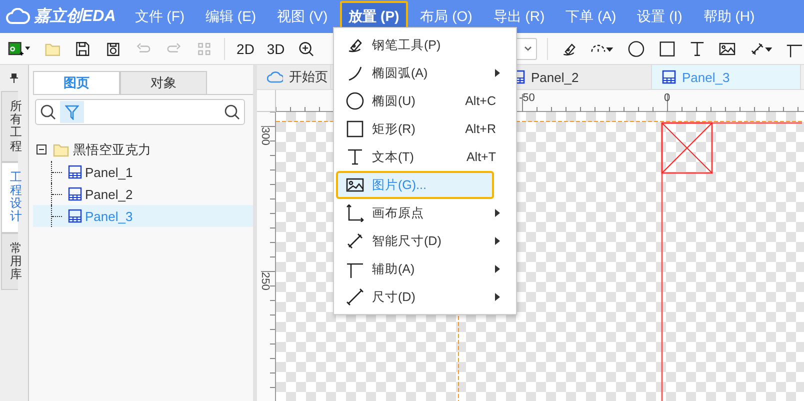 The width and height of the screenshot is (804, 401). Describe the element at coordinates (415, 213) in the screenshot. I see `menu-option: 画布原点` at that location.